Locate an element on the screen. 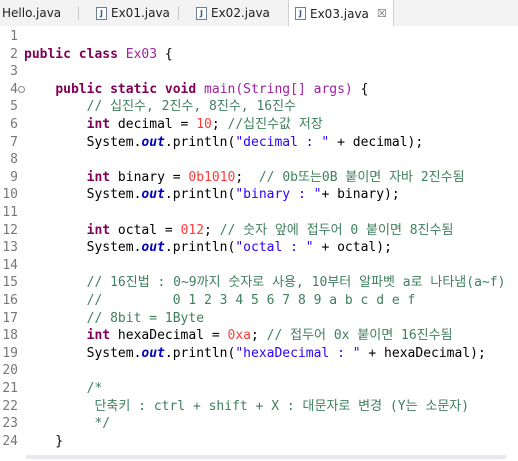 This screenshot has height=461, width=518. line-number: 15 is located at coordinates (10, 283).